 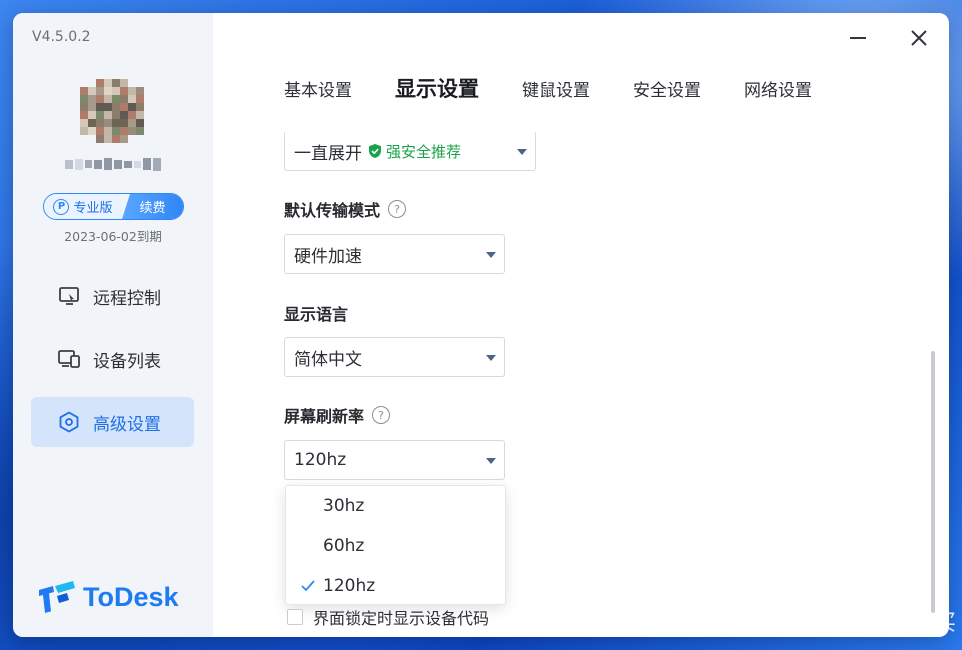 What do you see at coordinates (394, 254) in the screenshot?
I see `transfer-mode-select: 硬件加速` at bounding box center [394, 254].